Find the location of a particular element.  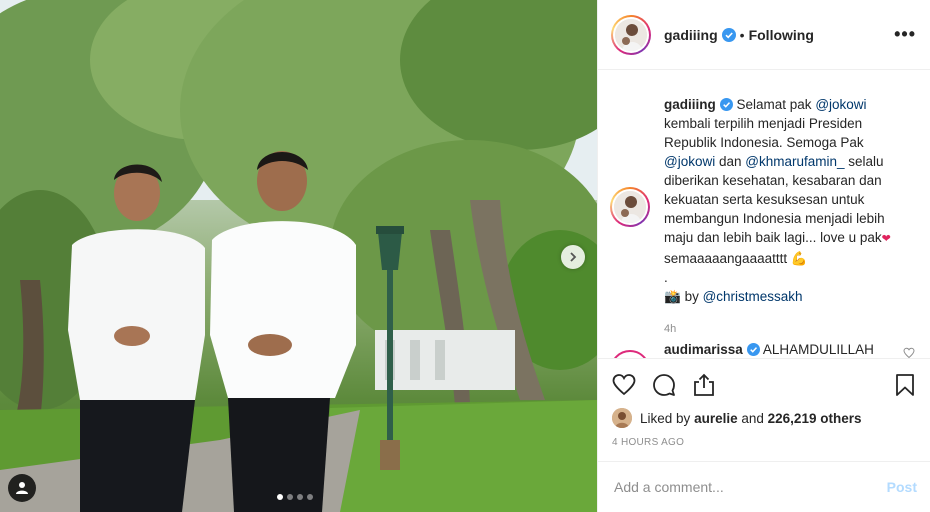

like-button is located at coordinates (624, 385).